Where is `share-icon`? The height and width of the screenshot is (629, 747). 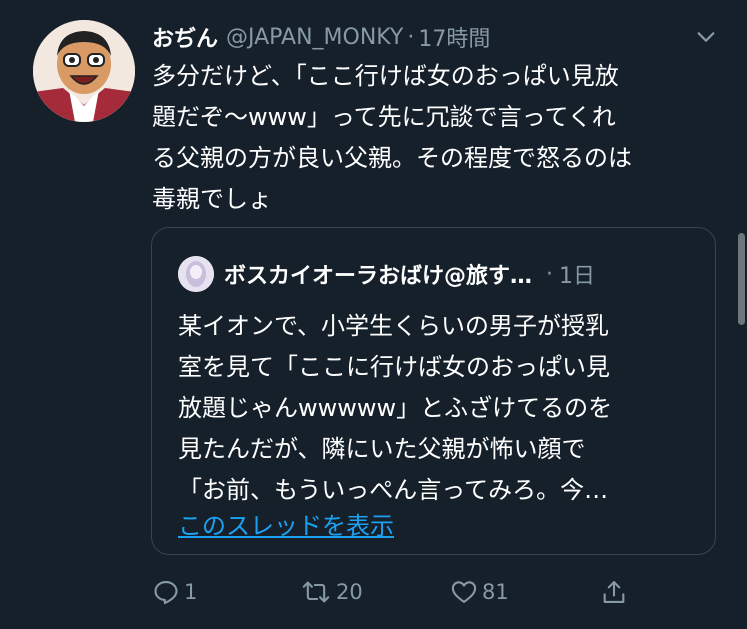
share-icon is located at coordinates (614, 592).